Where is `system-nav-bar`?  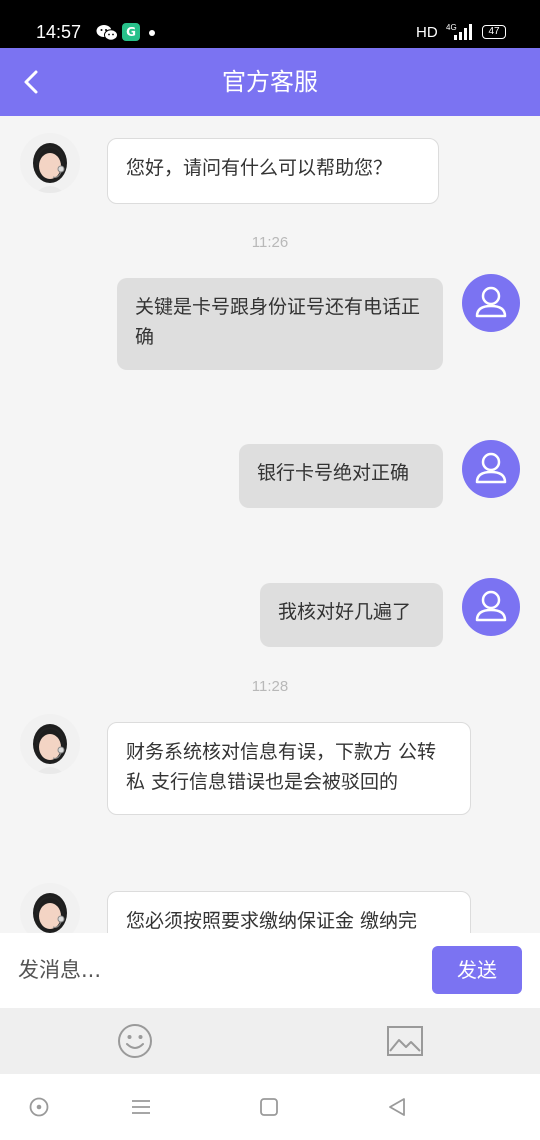 system-nav-bar is located at coordinates (270, 1107).